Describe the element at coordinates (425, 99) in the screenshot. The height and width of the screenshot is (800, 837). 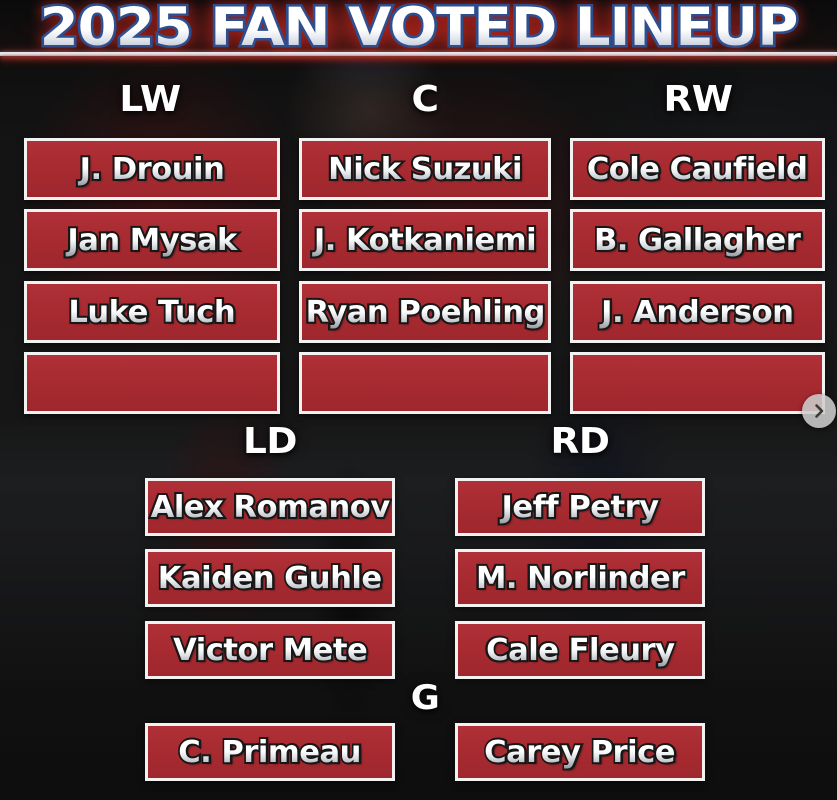
I see `position-label-c: C` at that location.